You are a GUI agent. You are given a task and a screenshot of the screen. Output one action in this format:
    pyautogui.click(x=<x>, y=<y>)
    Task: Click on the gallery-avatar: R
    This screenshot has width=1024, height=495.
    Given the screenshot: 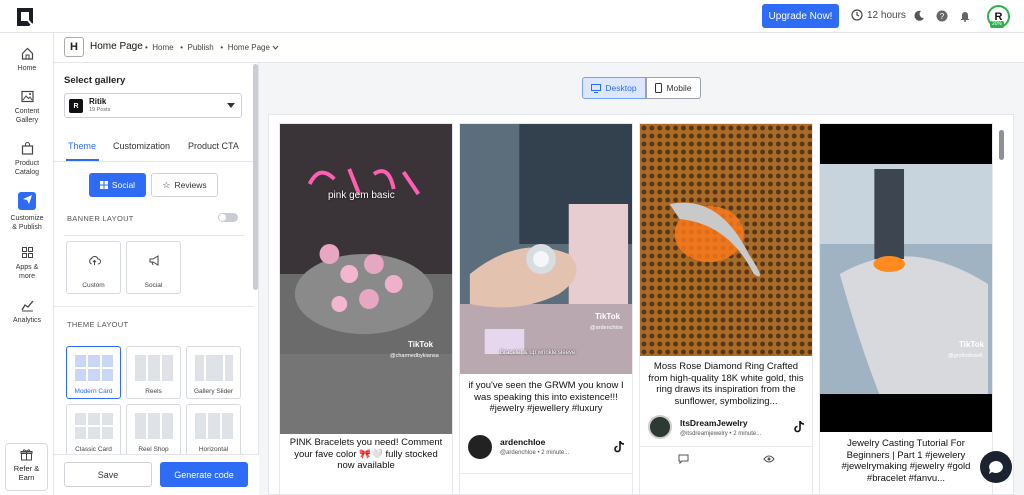 What is the action you would take?
    pyautogui.click(x=76, y=106)
    